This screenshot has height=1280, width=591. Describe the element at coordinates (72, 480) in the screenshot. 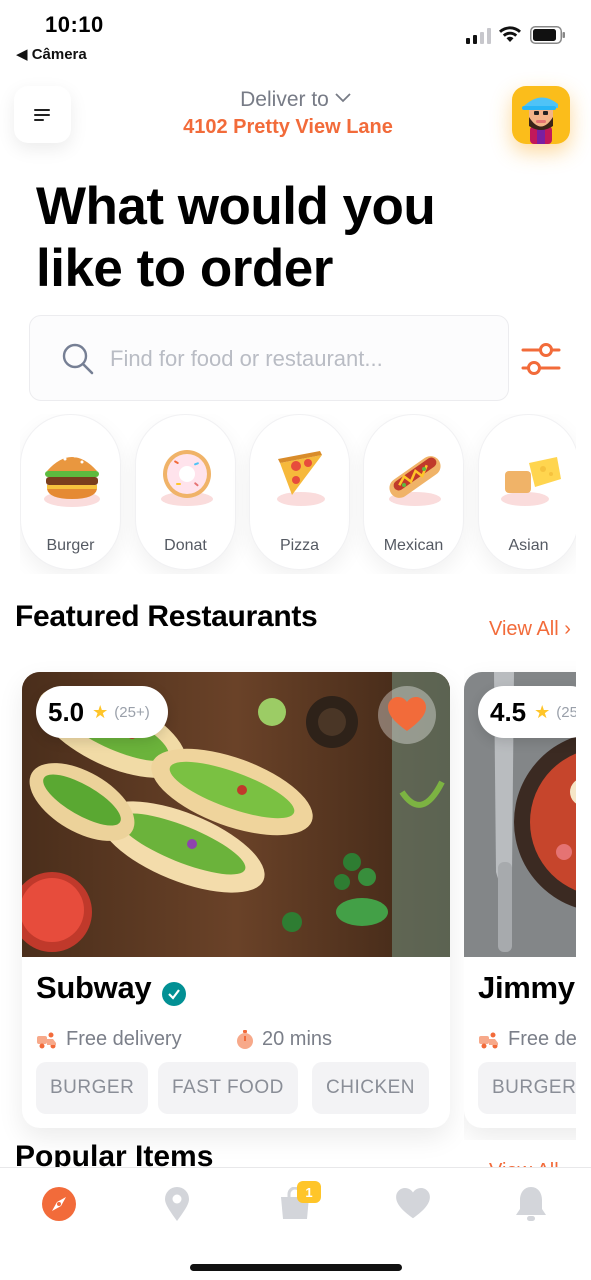

I see `burger-icon` at that location.